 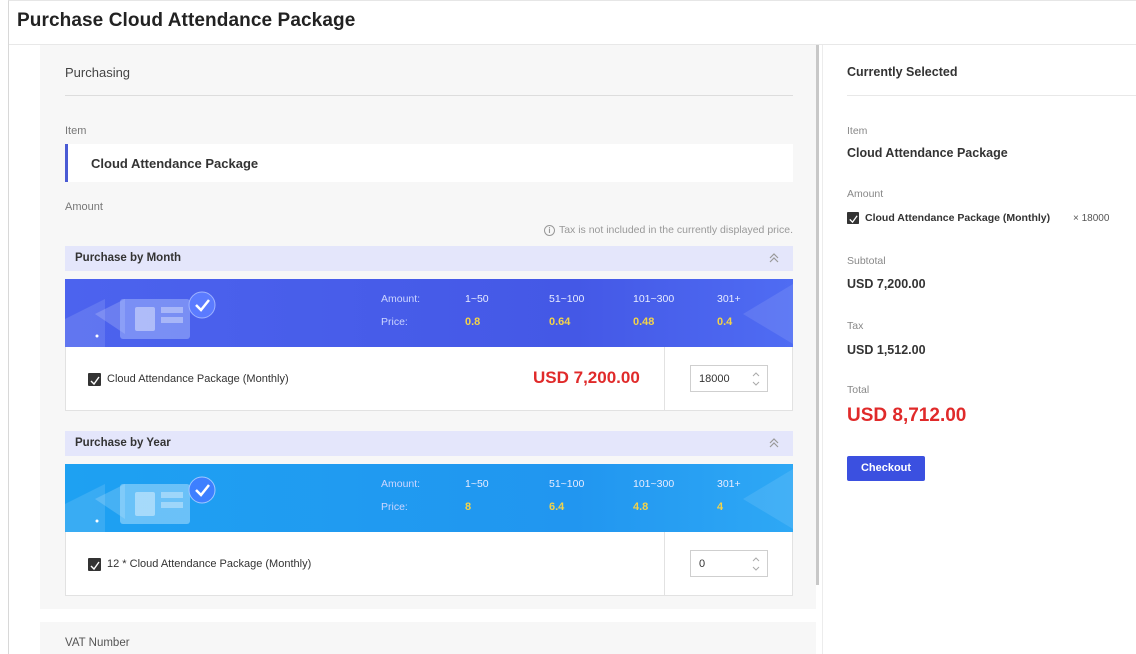 I want to click on summary-item-label: Item, so click(x=857, y=131).